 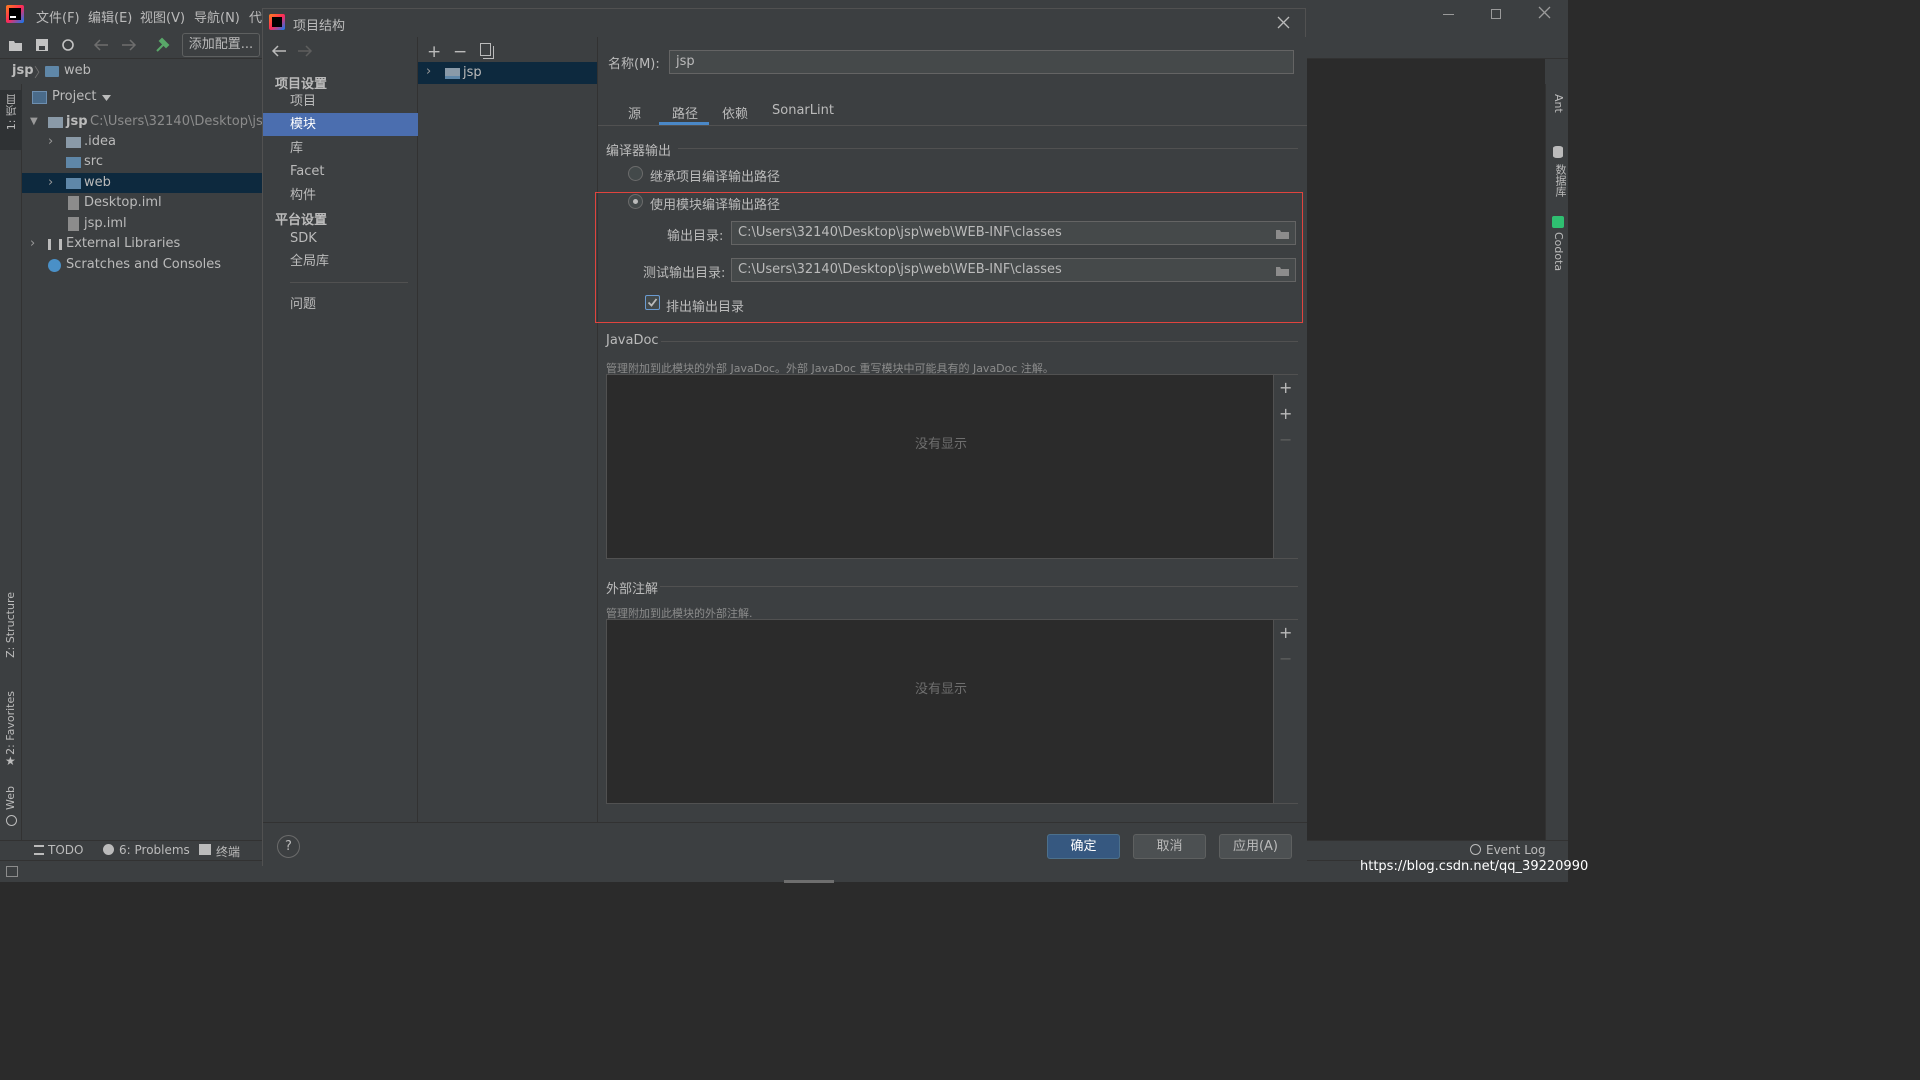 I want to click on codota-tool-tab: Codota, so click(x=1558, y=251).